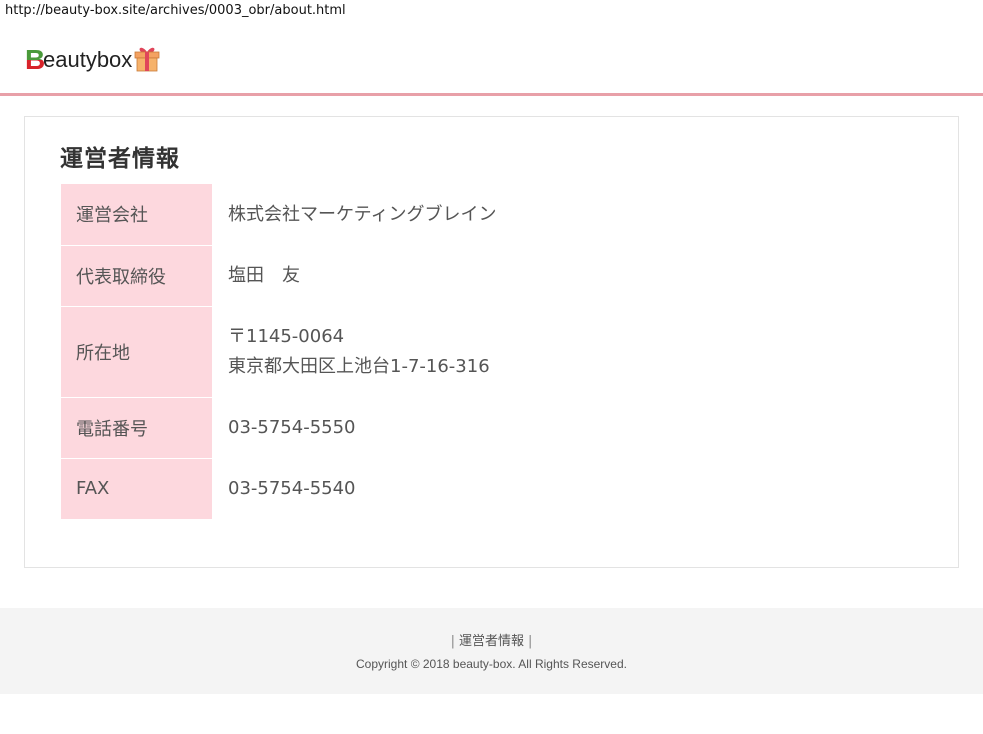 The image size is (983, 734). Describe the element at coordinates (136, 489) in the screenshot. I see `row-label: FAX` at that location.